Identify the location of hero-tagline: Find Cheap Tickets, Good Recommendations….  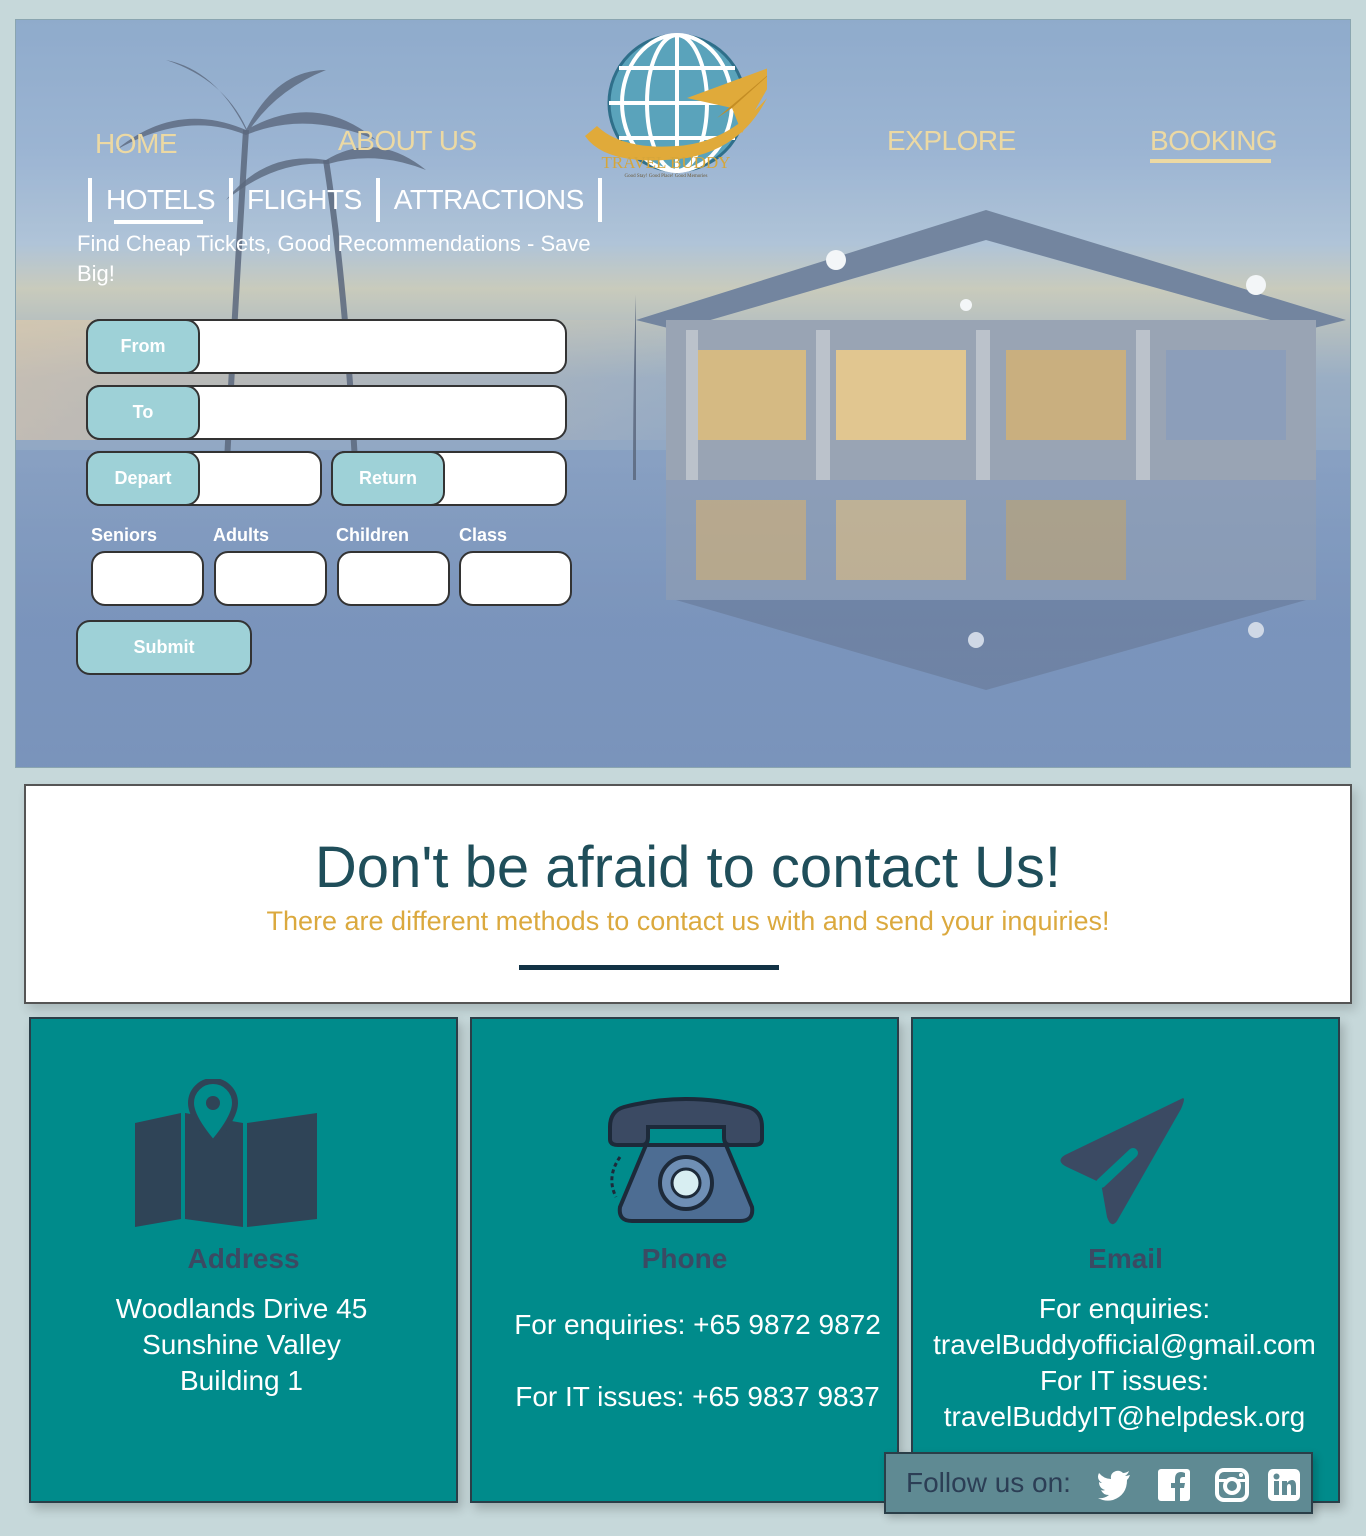
(334, 258).